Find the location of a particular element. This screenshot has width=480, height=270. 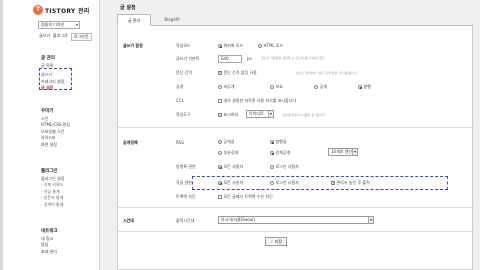

option-label: 보호 is located at coordinates (279, 86).